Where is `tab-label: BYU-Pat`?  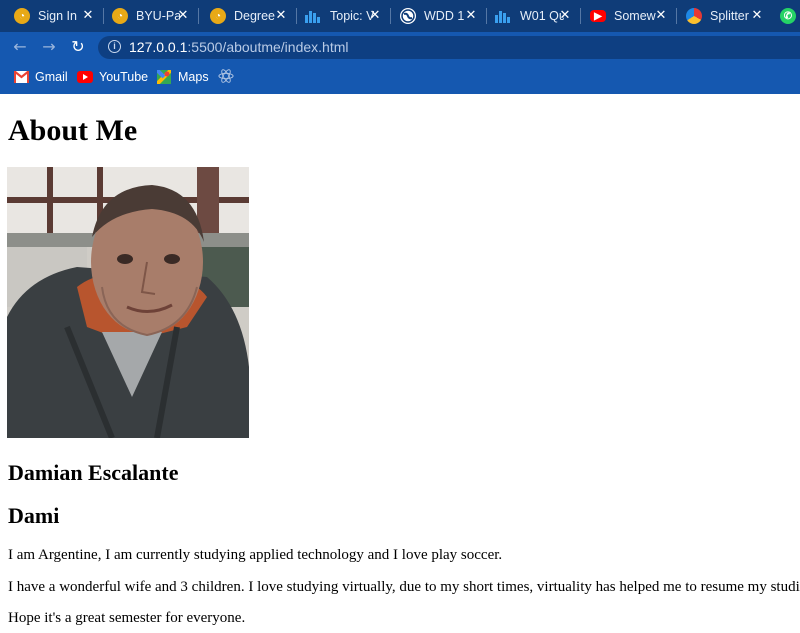 tab-label: BYU-Pat is located at coordinates (158, 16).